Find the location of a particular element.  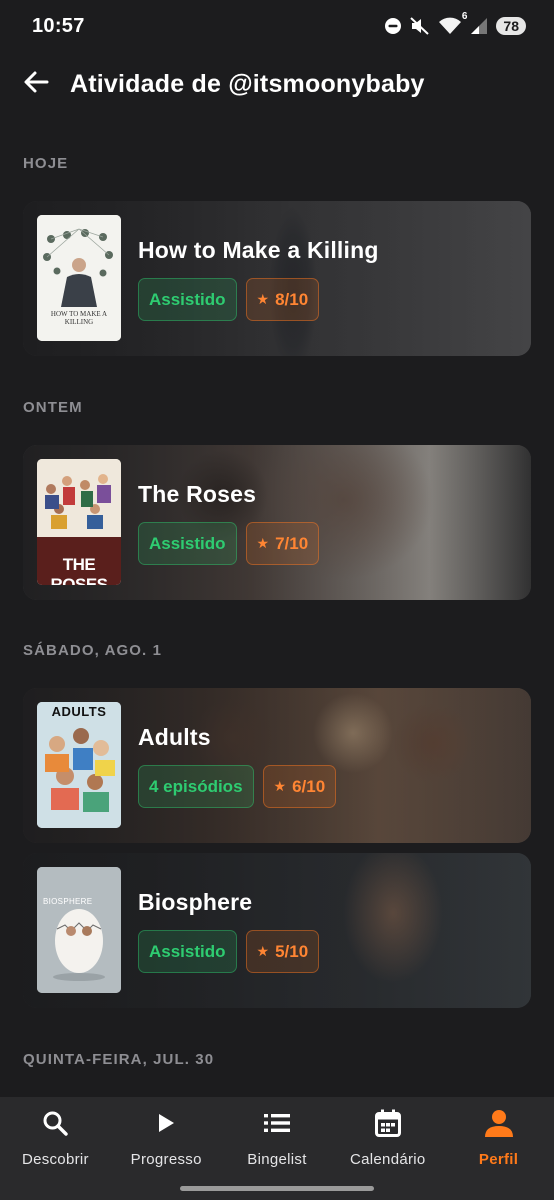

card-chips: Assistido ★ 5/10 is located at coordinates (229, 951).